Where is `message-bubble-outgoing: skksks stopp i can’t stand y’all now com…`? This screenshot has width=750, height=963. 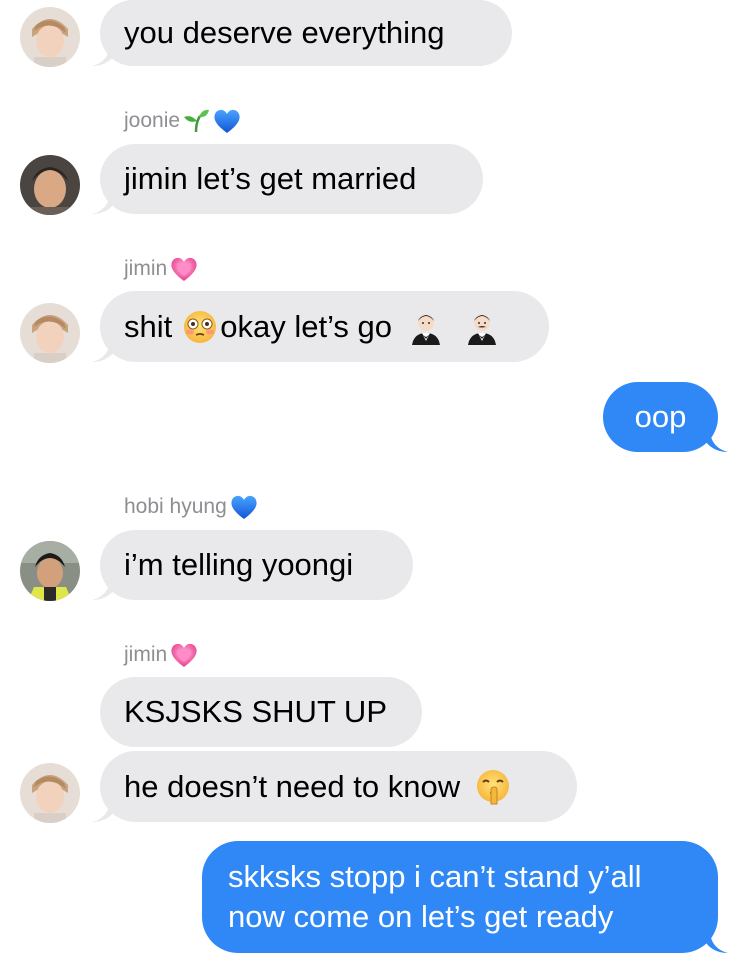
message-bubble-outgoing: skksks stopp i can’t stand y’all now com… is located at coordinates (460, 897).